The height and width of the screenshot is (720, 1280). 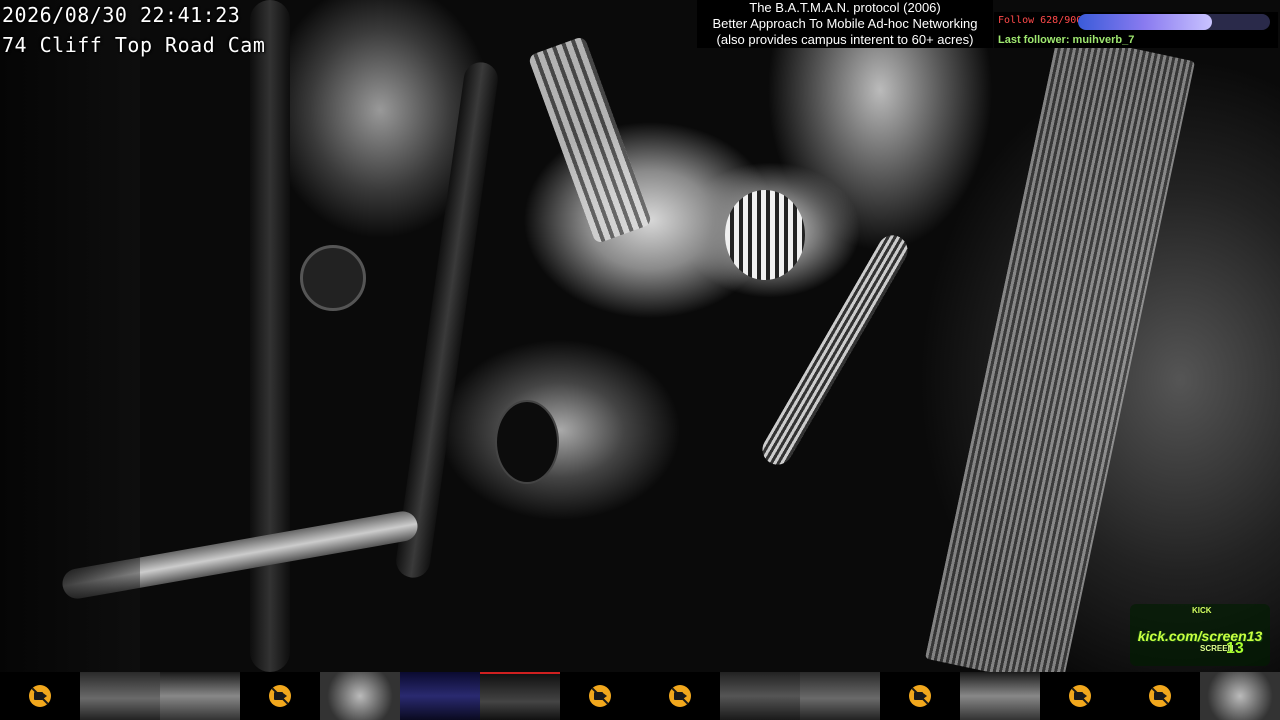 I want to click on follow-goal-widget: Follow 628/900 Last follower: muihverb_7, so click(x=1136, y=30).